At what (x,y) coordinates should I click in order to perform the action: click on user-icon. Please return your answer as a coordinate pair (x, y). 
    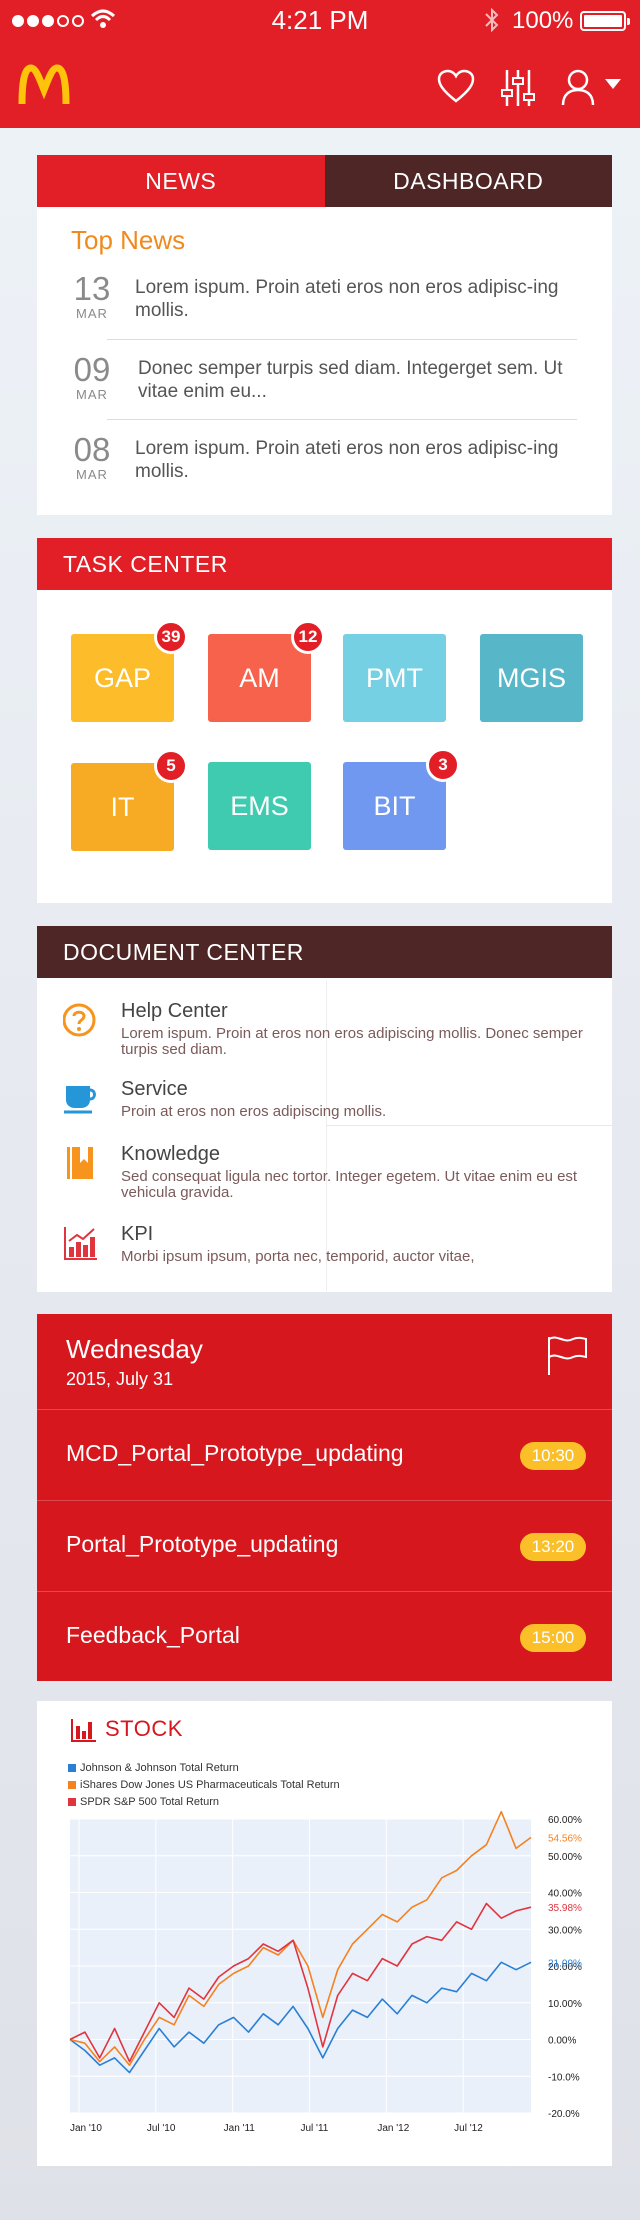
    Looking at the image, I should click on (578, 87).